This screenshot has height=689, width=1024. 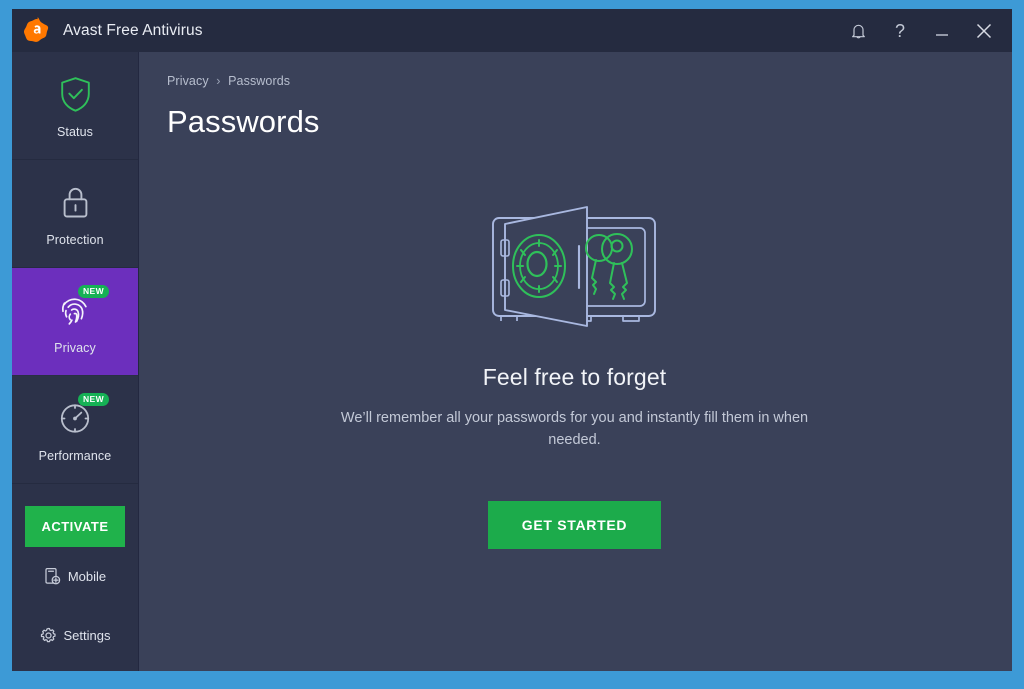 What do you see at coordinates (133, 30) in the screenshot?
I see `app-title: Avast Free Antivirus` at bounding box center [133, 30].